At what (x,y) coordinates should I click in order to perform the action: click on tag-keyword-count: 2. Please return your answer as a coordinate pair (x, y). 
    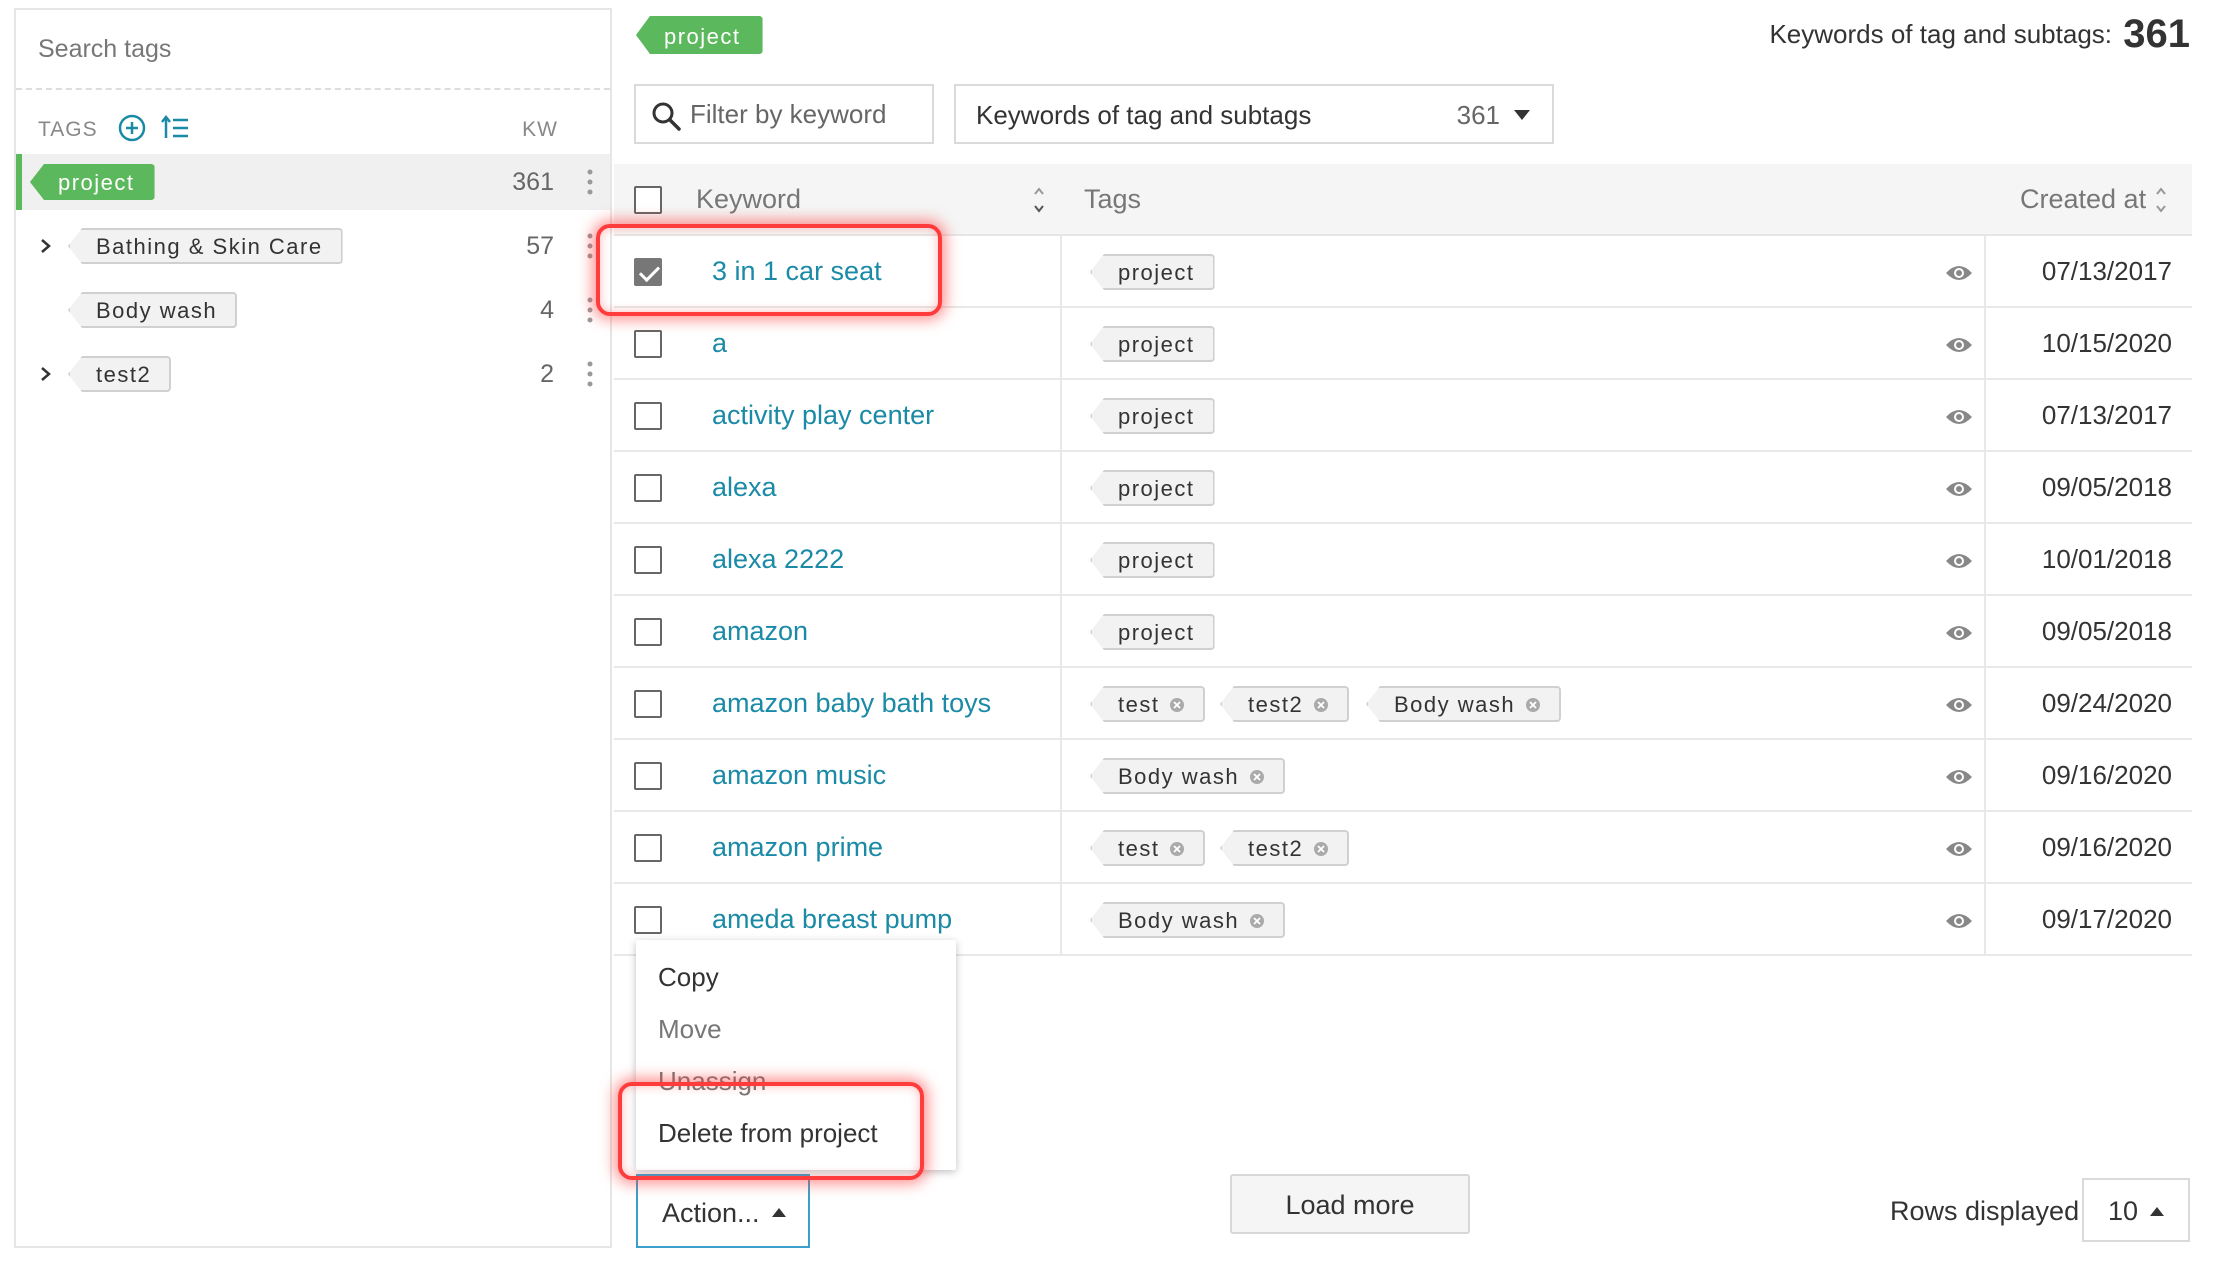
    Looking at the image, I should click on (547, 374).